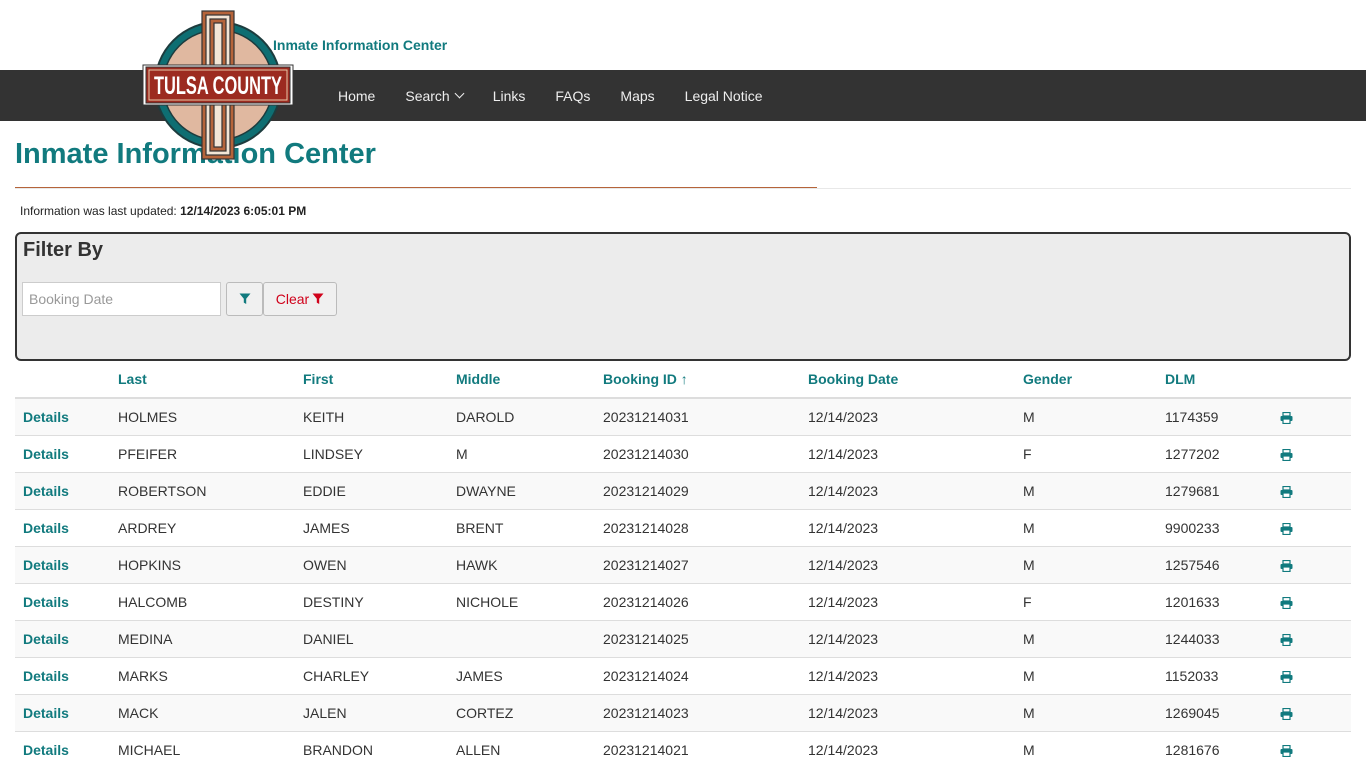  What do you see at coordinates (210, 491) in the screenshot?
I see `cell-last: ROBERTSON` at bounding box center [210, 491].